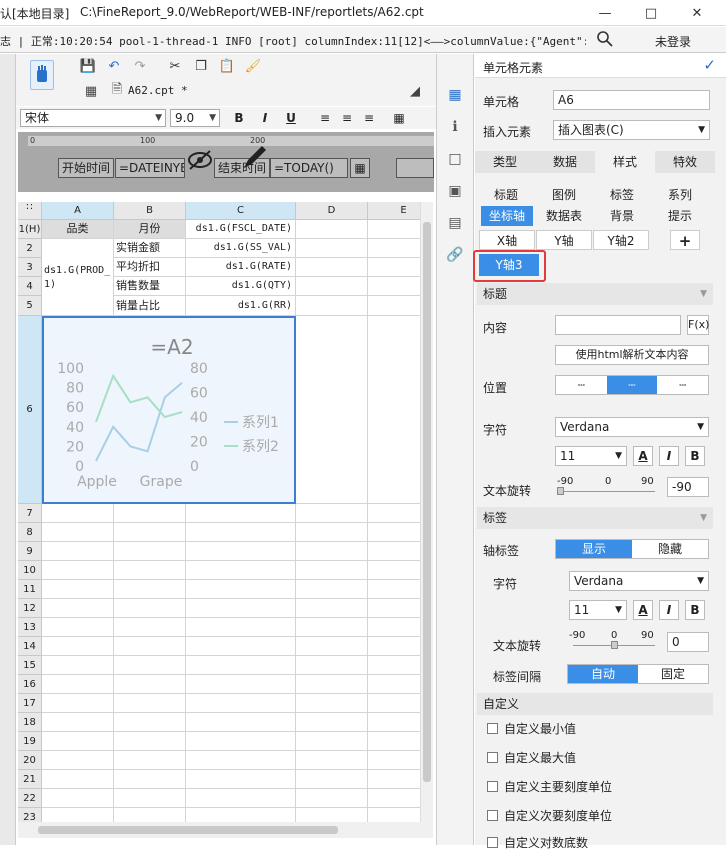  Describe the element at coordinates (30, 248) in the screenshot. I see `row-header: 2` at that location.